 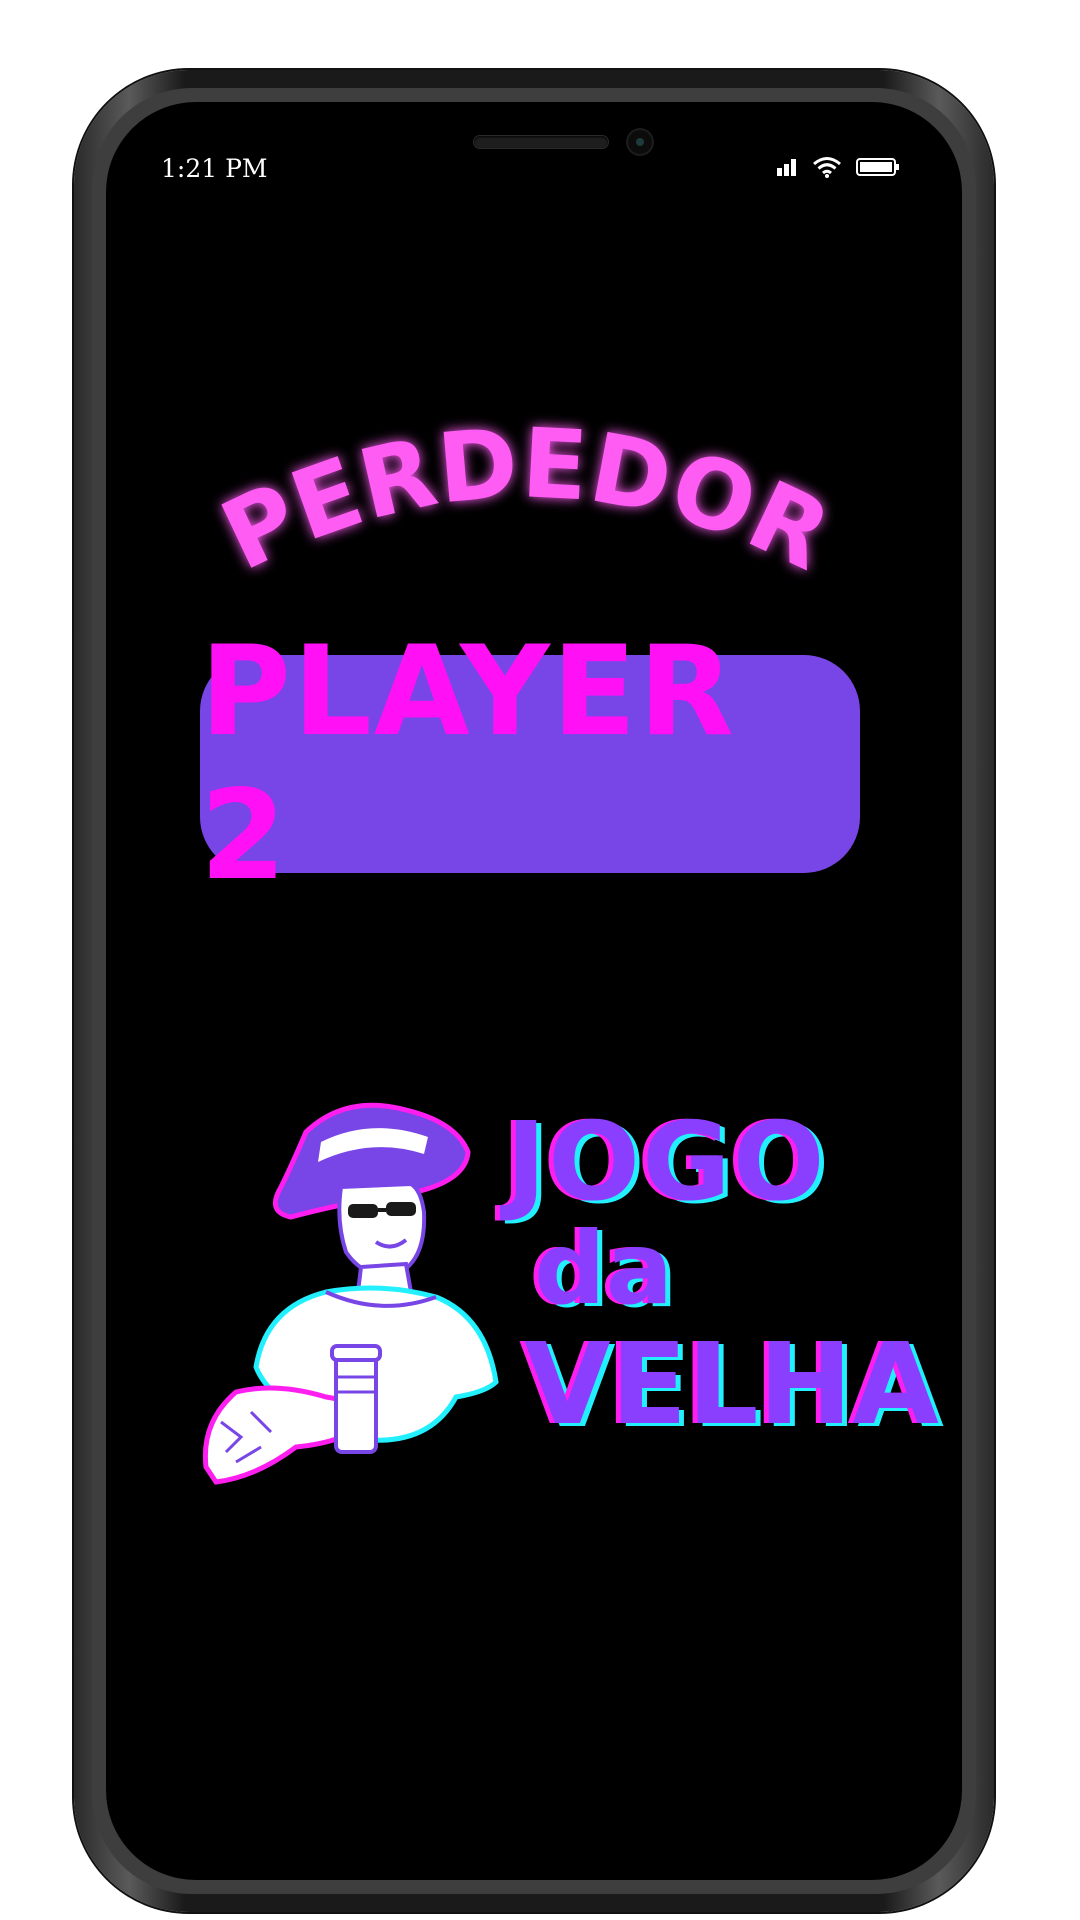 What do you see at coordinates (827, 167) in the screenshot?
I see `wifi-icon` at bounding box center [827, 167].